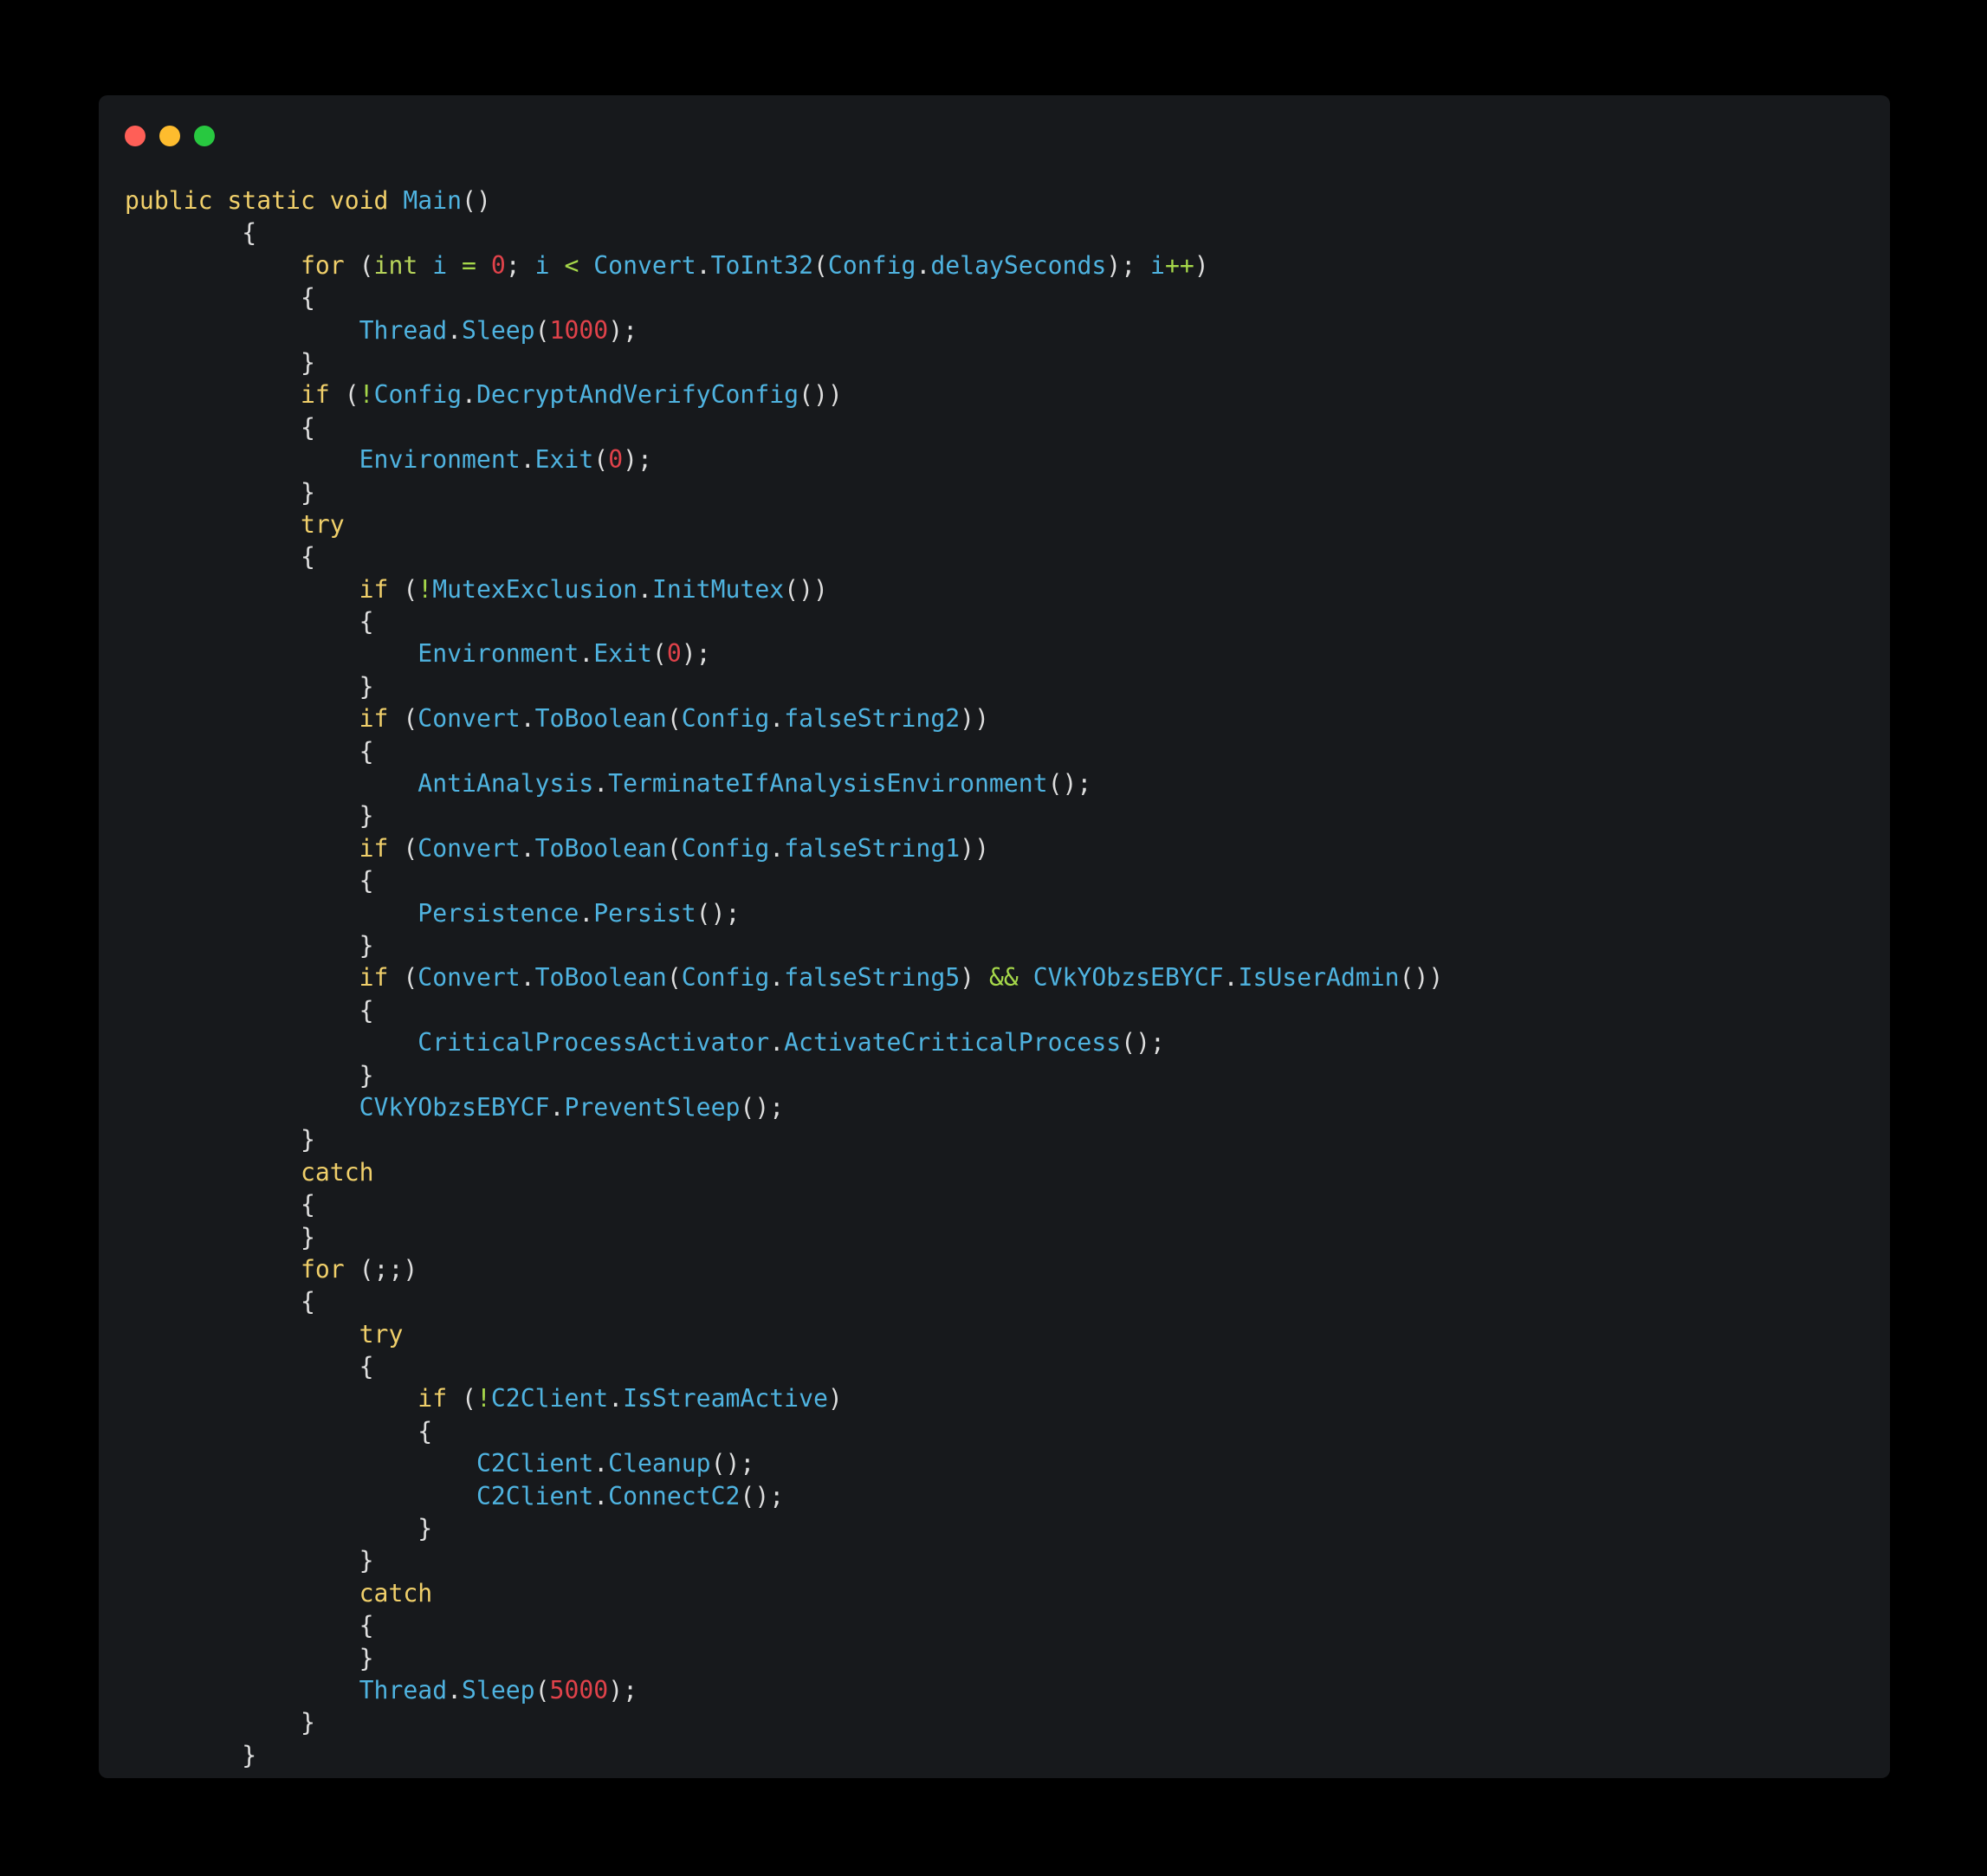 This screenshot has height=1876, width=1987. Describe the element at coordinates (204, 136) in the screenshot. I see `maximize-dot-icon` at that location.